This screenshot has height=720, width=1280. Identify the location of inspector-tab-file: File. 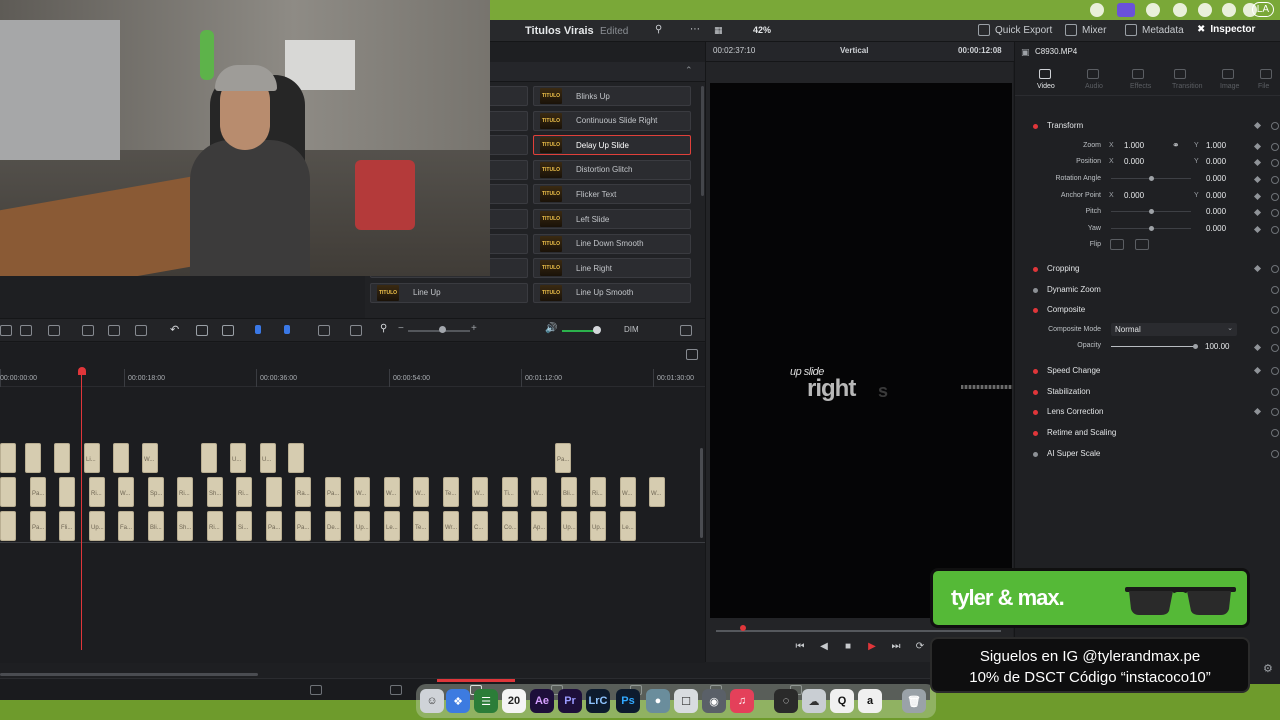
(1263, 86).